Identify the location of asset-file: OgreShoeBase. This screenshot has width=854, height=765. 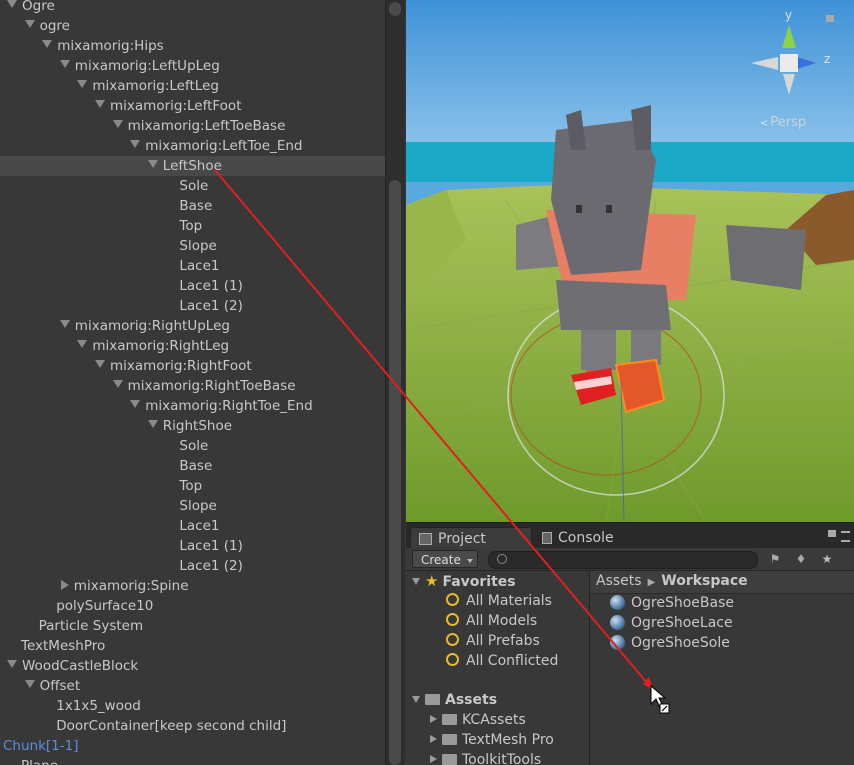
(672, 603).